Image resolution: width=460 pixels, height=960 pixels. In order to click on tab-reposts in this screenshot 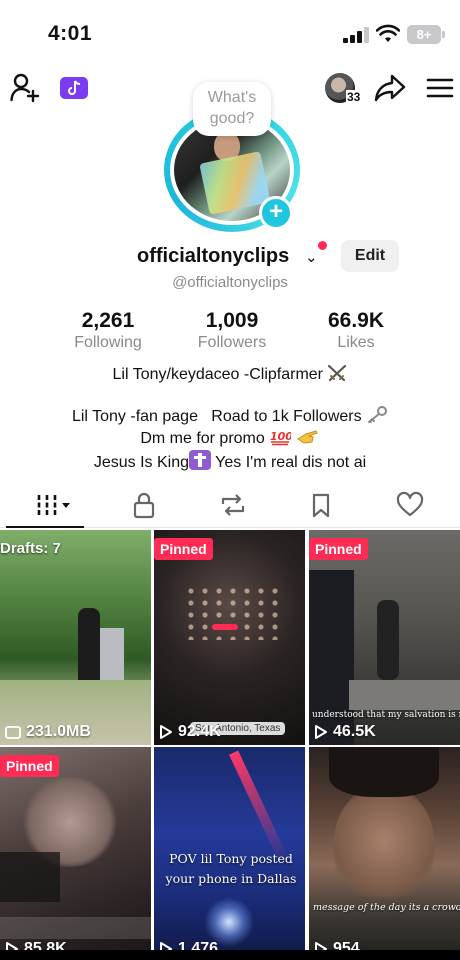, I will do `click(233, 505)`.